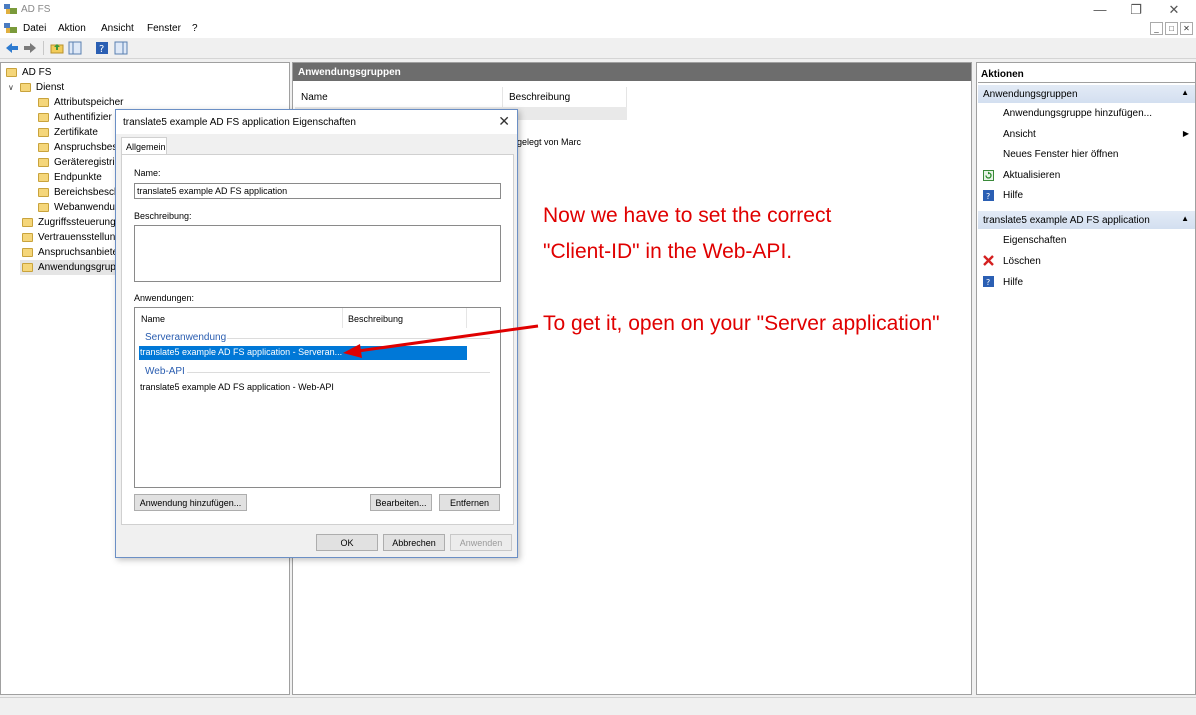 This screenshot has width=1196, height=715. What do you see at coordinates (80, 102) in the screenshot?
I see `tree-item-attributspeicher: Attributspeicher` at bounding box center [80, 102].